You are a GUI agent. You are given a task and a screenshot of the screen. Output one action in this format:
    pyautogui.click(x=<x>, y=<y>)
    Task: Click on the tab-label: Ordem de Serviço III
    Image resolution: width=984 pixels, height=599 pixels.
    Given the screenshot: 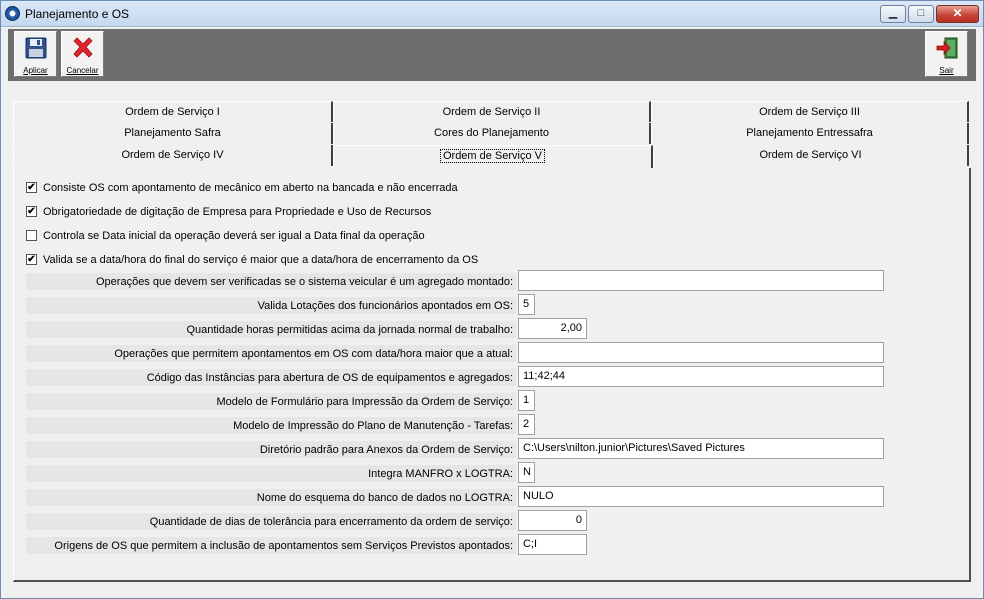 What is the action you would take?
    pyautogui.click(x=809, y=112)
    